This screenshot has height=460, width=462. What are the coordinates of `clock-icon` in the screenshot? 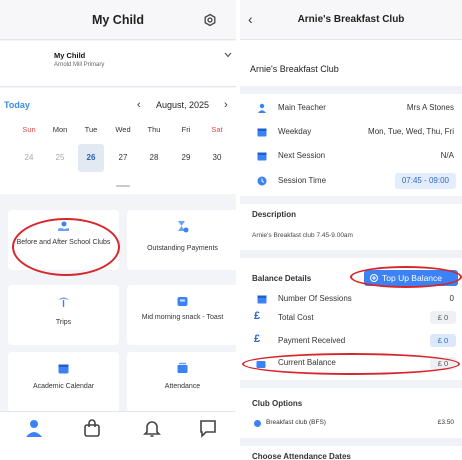 It's located at (262, 181).